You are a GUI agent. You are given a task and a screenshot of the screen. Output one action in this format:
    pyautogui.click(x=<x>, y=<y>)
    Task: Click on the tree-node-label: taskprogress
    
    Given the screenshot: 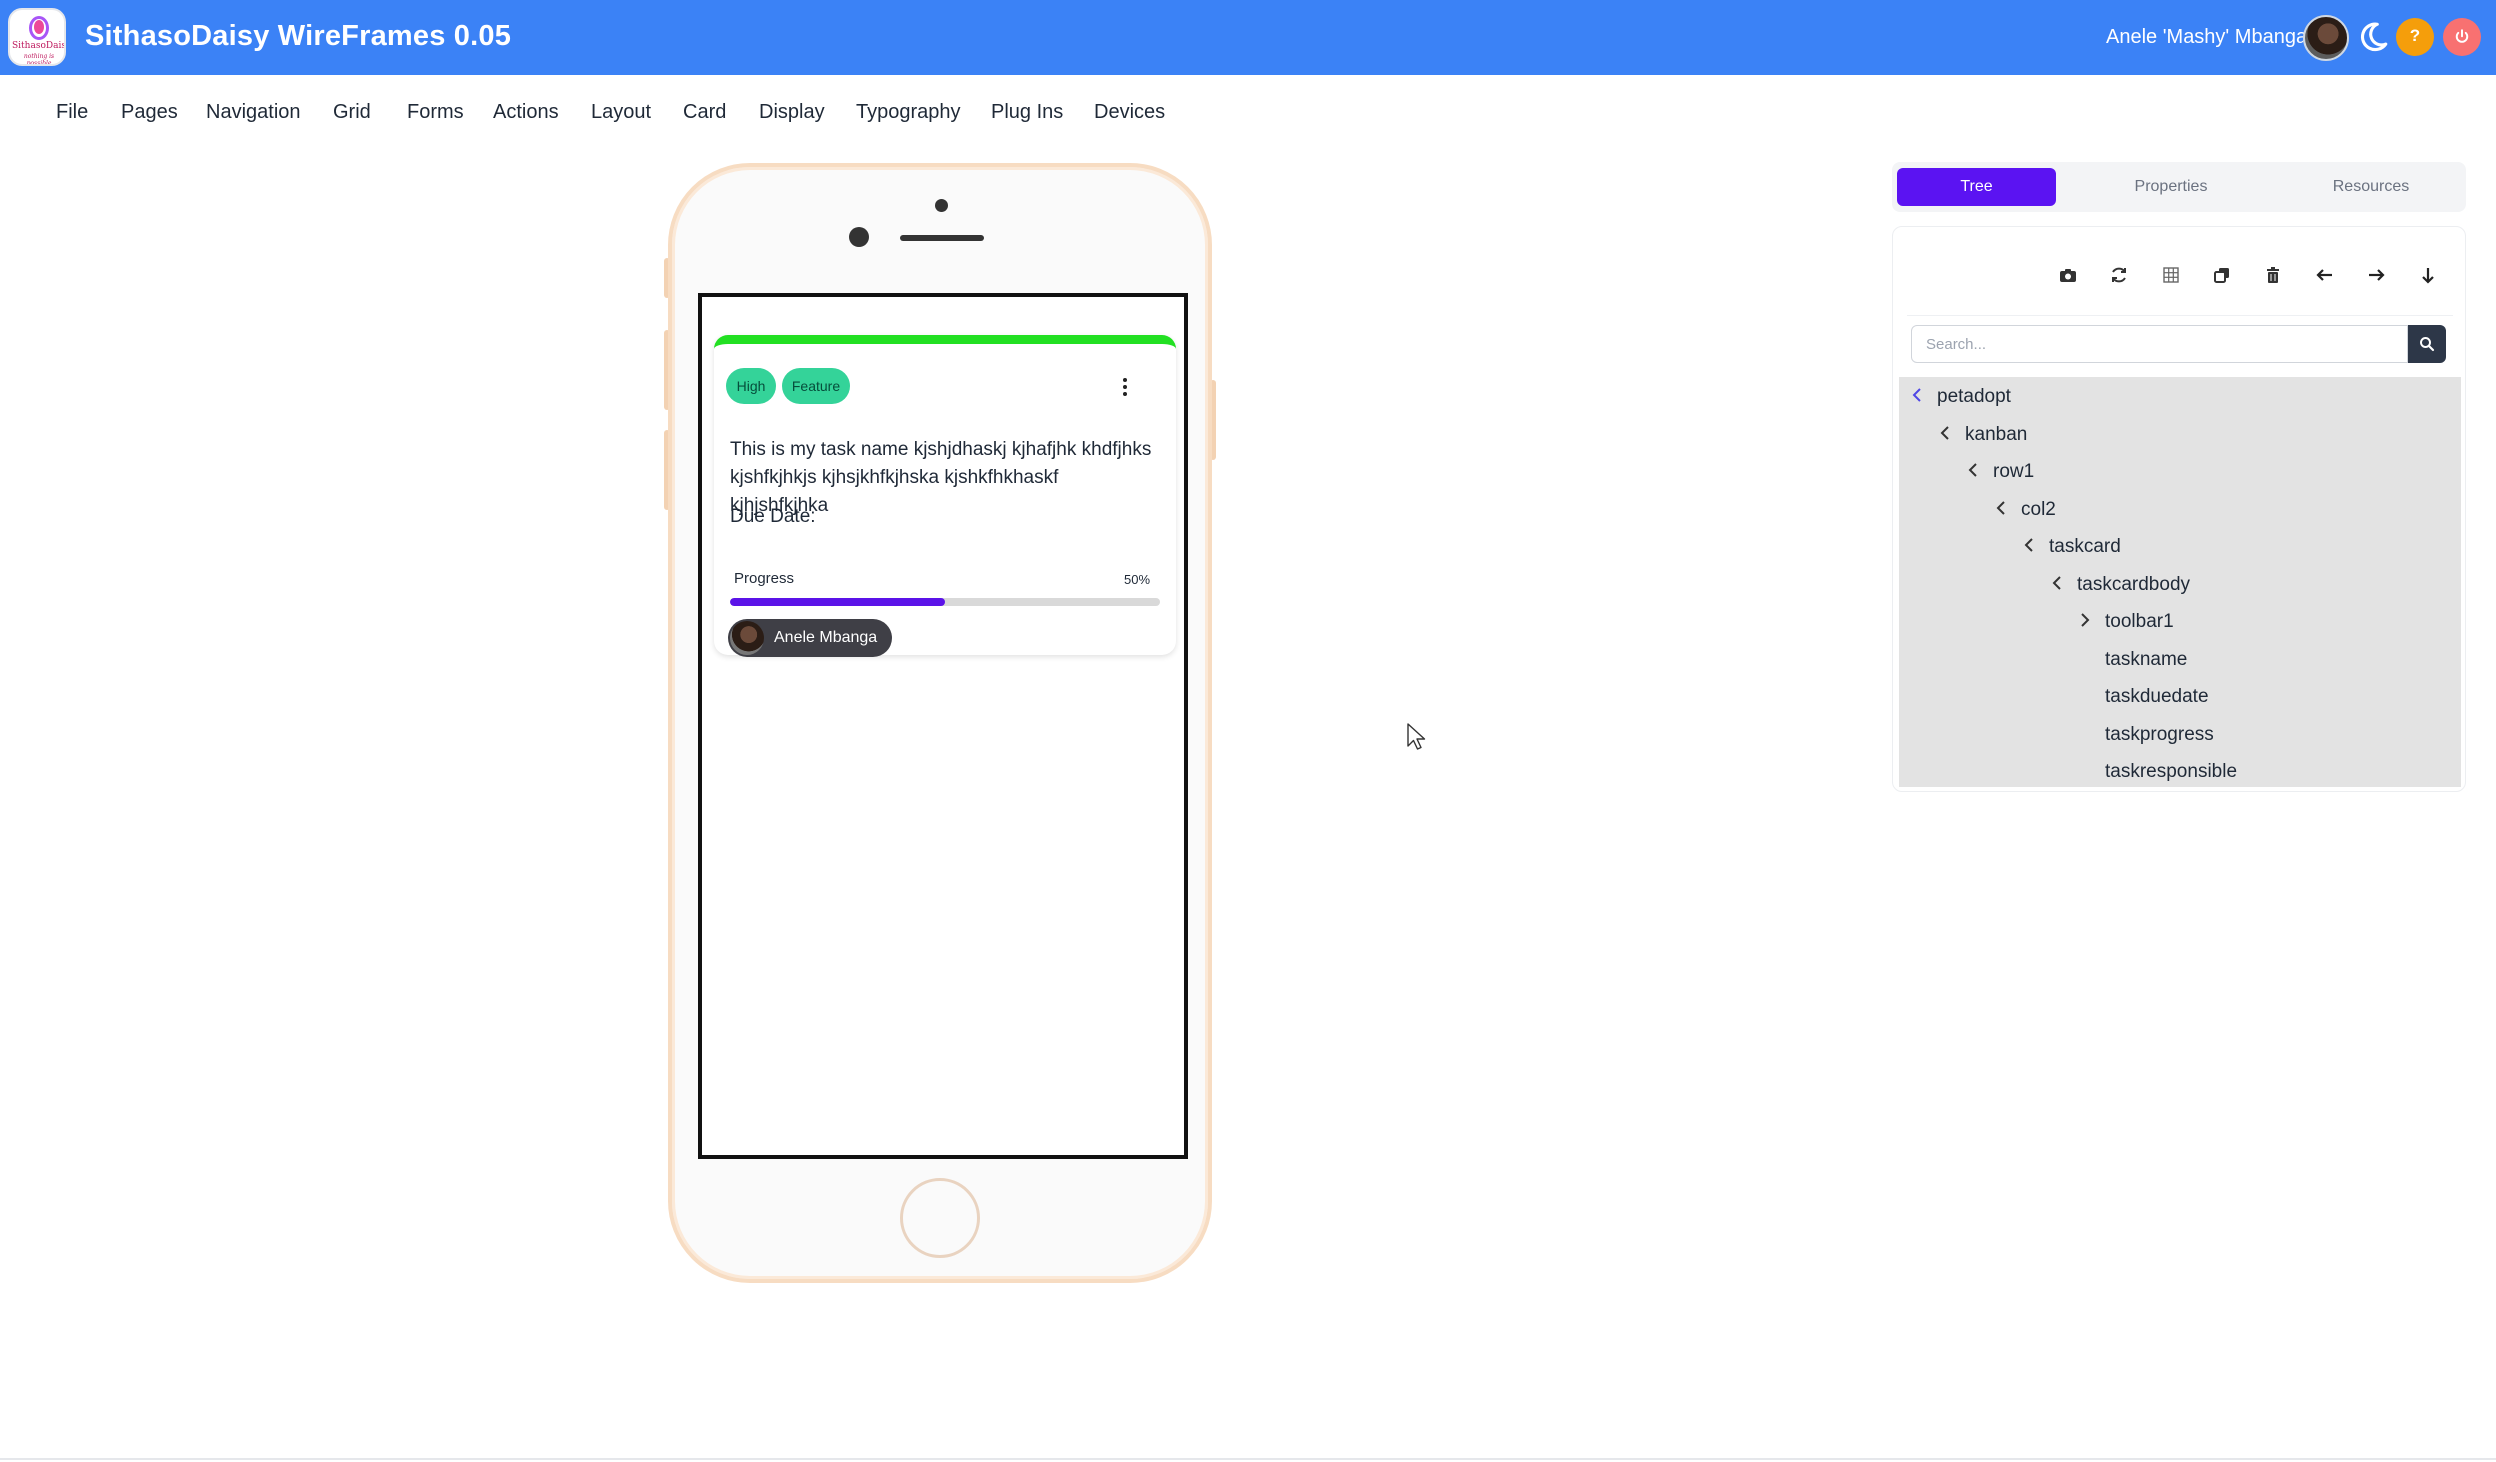 What is the action you would take?
    pyautogui.click(x=2159, y=734)
    